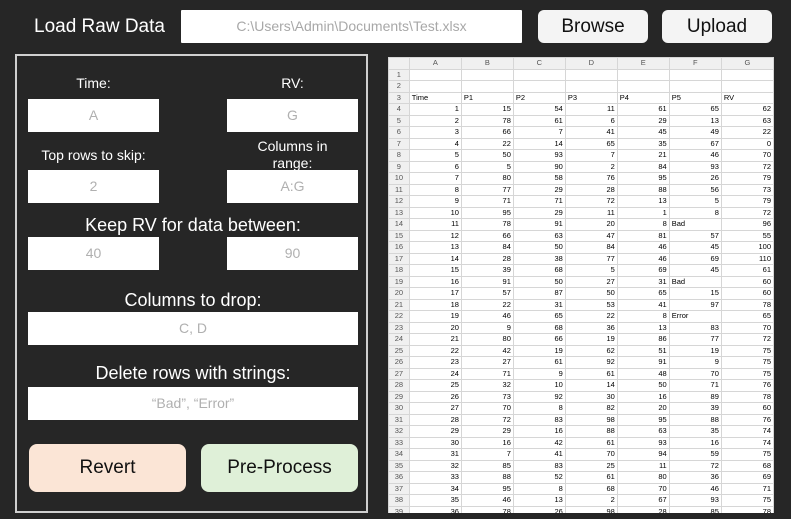  I want to click on revert-button: Revert, so click(107, 468).